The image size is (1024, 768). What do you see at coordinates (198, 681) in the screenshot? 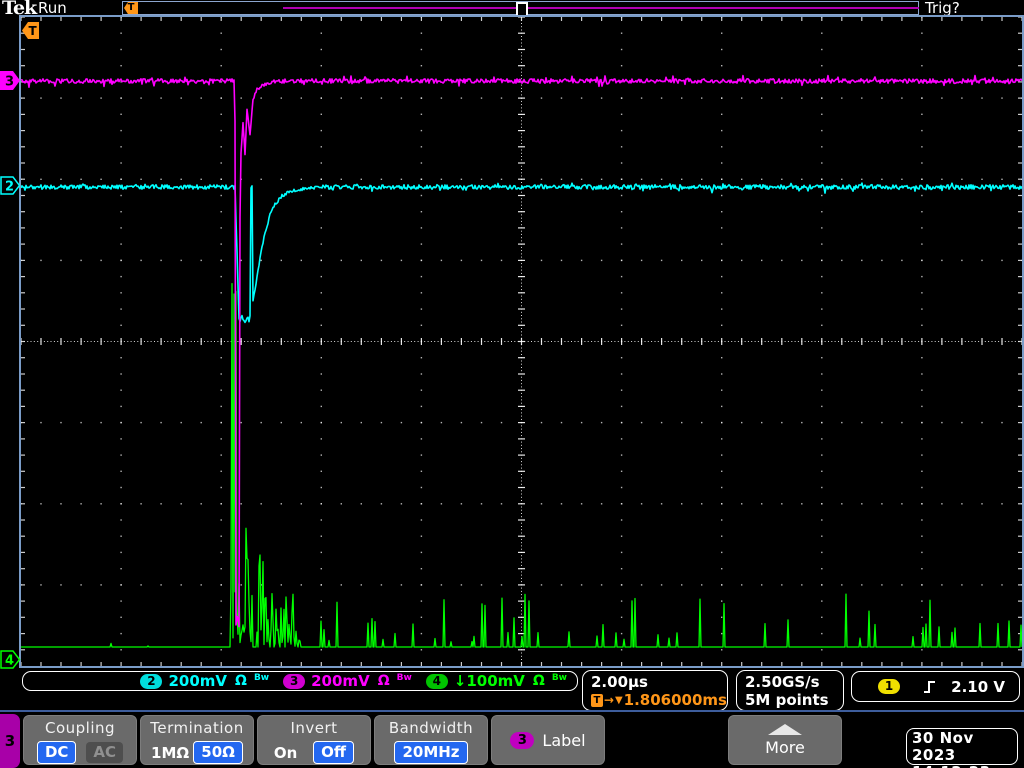
I see `ch2-scale: 200mV` at bounding box center [198, 681].